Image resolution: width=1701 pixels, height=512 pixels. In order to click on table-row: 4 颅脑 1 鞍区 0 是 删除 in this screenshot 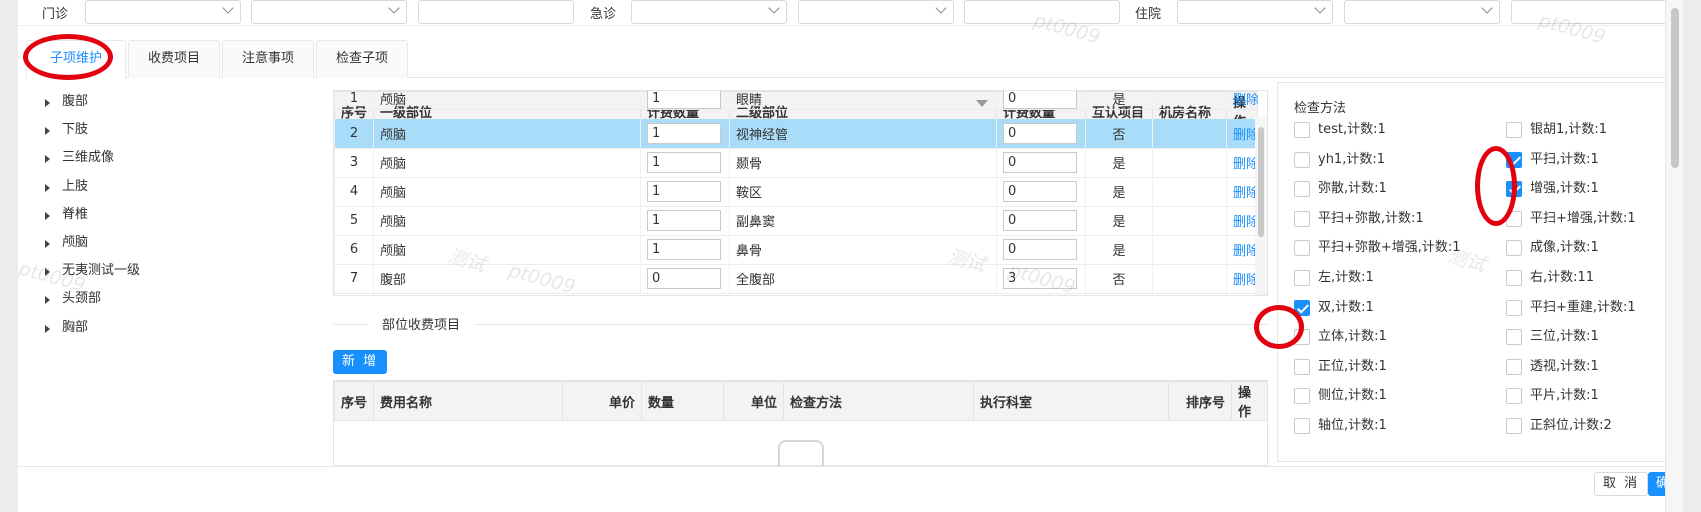, I will do `click(796, 192)`.